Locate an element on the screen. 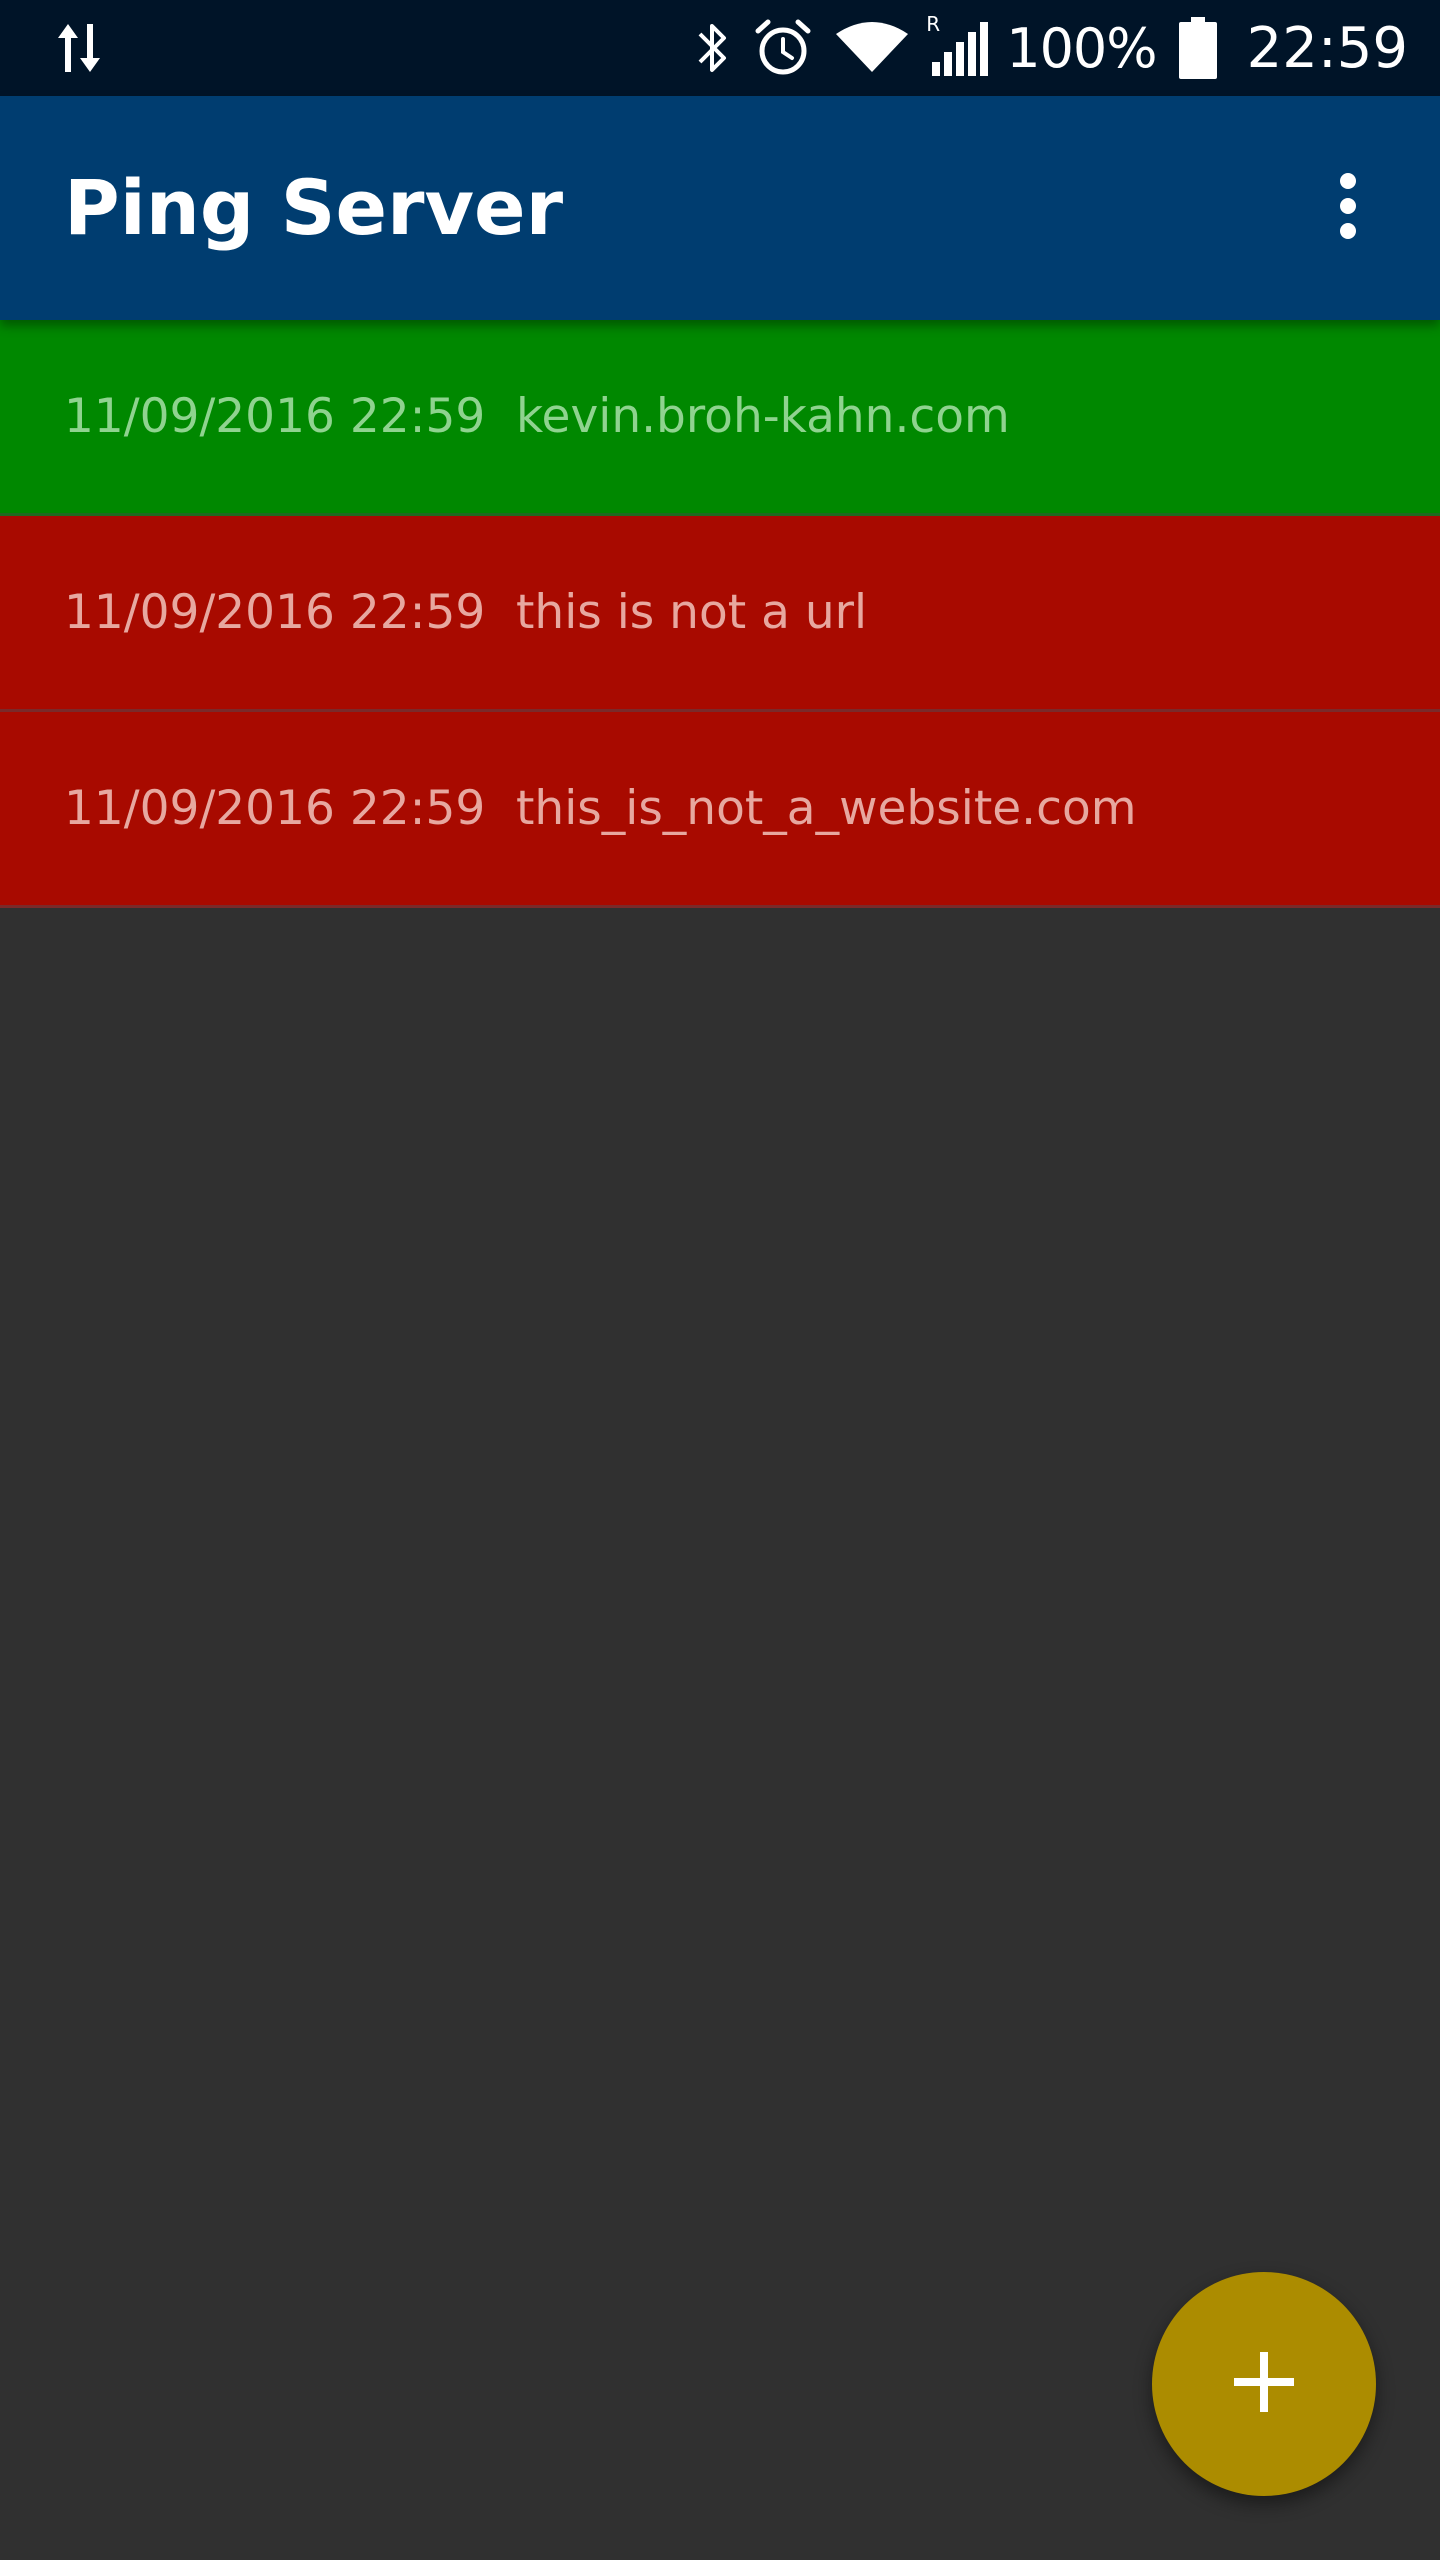 The height and width of the screenshot is (2560, 1440). data-transfer-icon is located at coordinates (80, 48).